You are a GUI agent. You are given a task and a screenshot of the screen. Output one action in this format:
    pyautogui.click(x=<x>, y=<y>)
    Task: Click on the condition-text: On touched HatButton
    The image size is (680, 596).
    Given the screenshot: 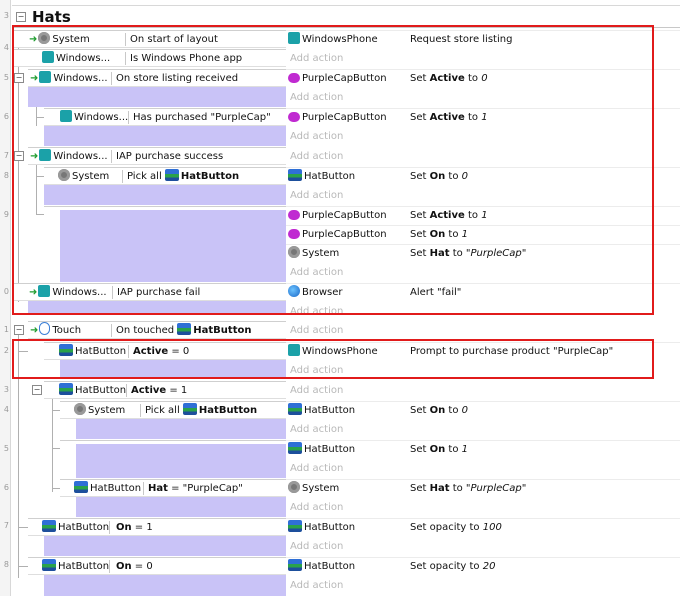 What is the action you would take?
    pyautogui.click(x=184, y=329)
    